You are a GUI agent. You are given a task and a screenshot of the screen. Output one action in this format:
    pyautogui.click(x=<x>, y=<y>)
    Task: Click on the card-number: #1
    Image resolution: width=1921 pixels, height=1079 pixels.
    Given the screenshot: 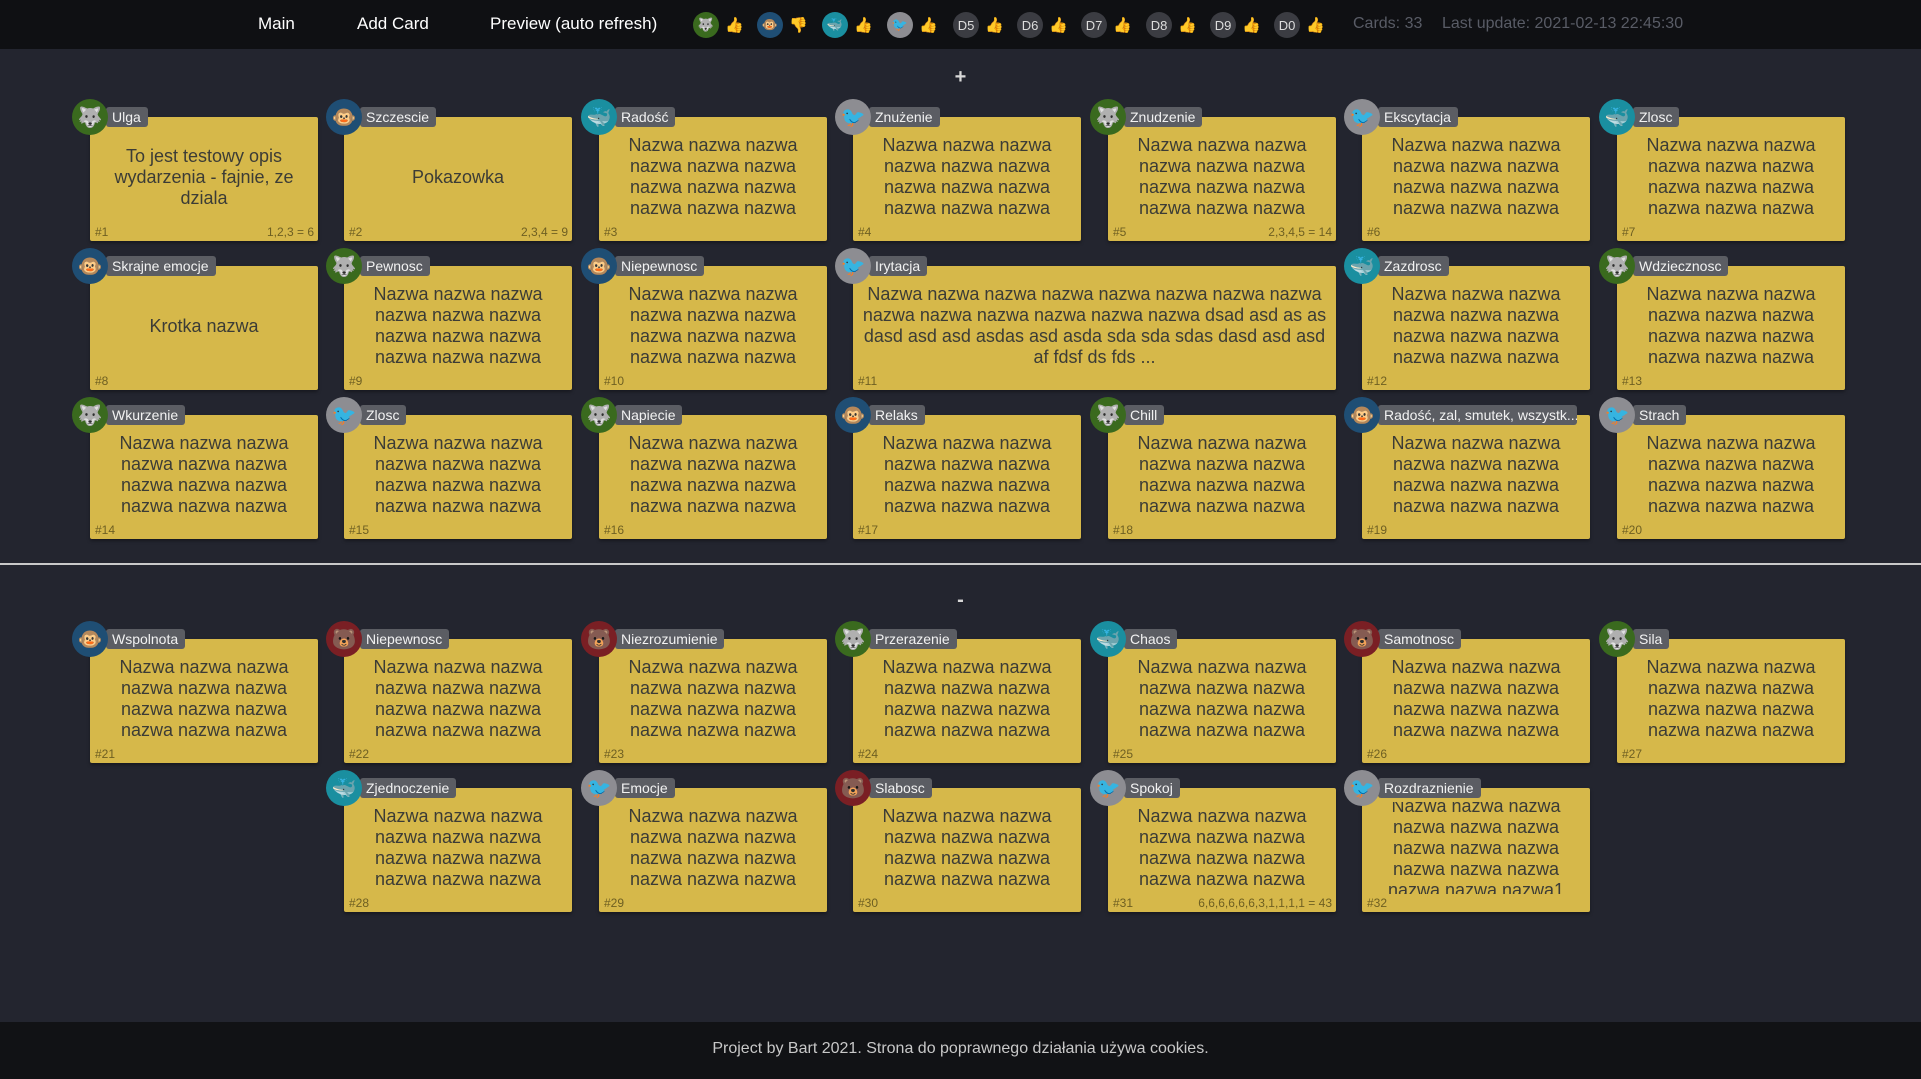 What is the action you would take?
    pyautogui.click(x=102, y=232)
    